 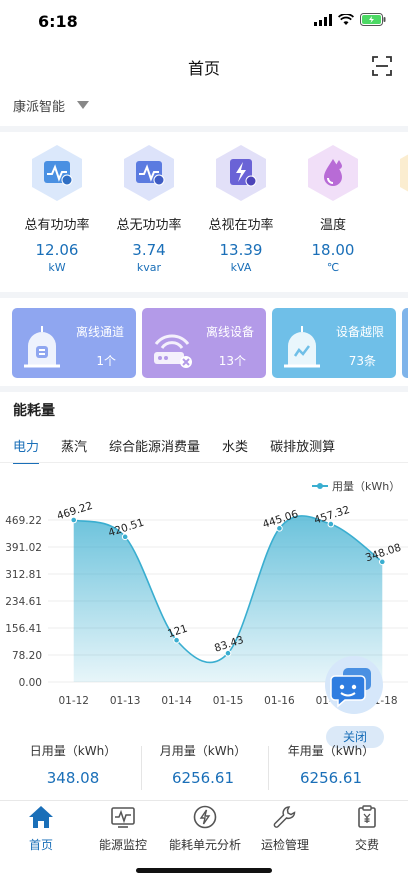 I want to click on status-bar: 6:18, so click(x=204, y=23).